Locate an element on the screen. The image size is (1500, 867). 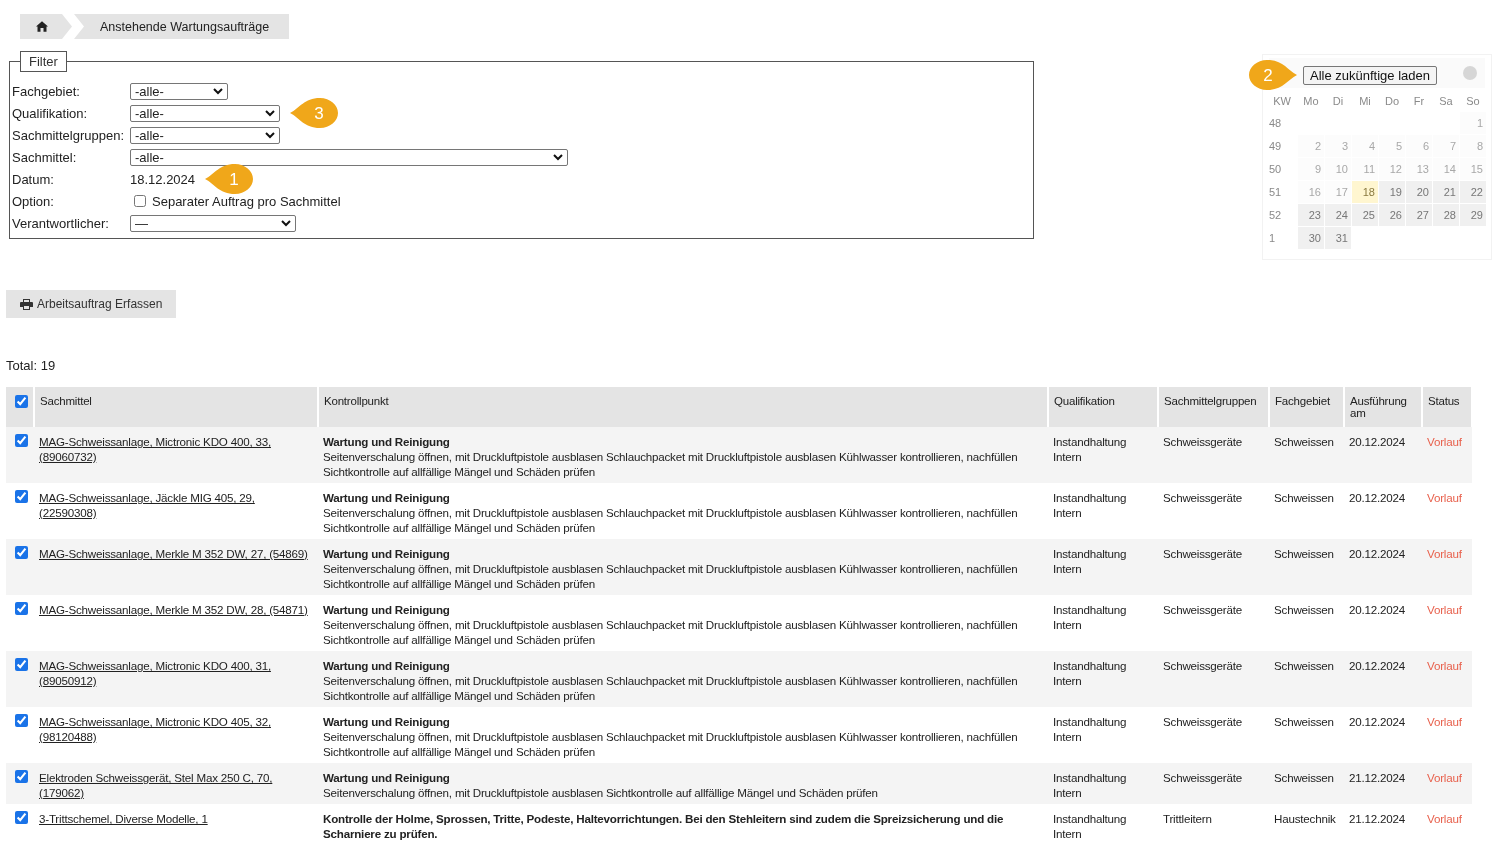
calendar-day: 18 is located at coordinates (1365, 192).